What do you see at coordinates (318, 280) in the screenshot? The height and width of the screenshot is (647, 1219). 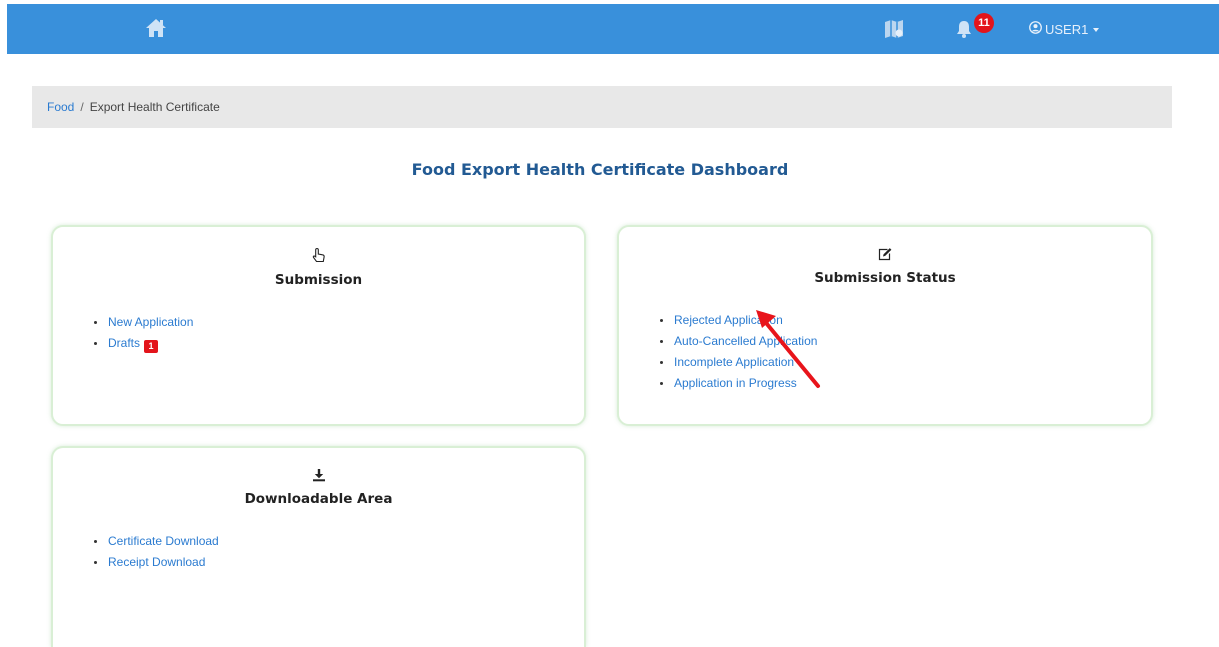 I see `submission-card-title: Submission` at bounding box center [318, 280].